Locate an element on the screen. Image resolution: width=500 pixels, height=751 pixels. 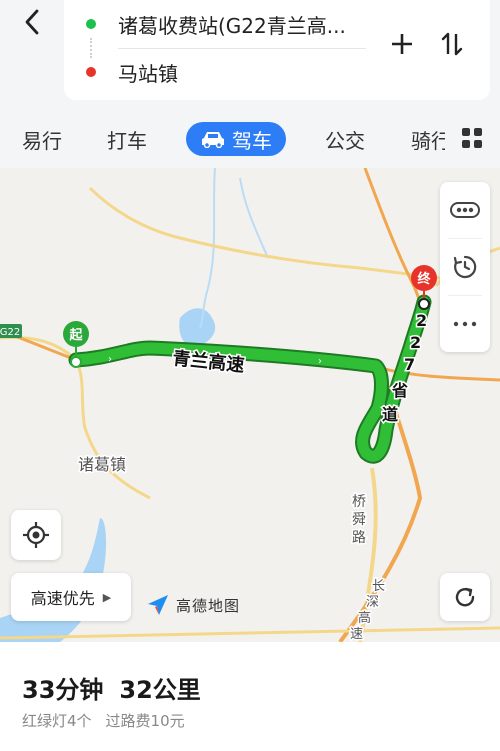
end-point-dot is located at coordinates (424, 304).